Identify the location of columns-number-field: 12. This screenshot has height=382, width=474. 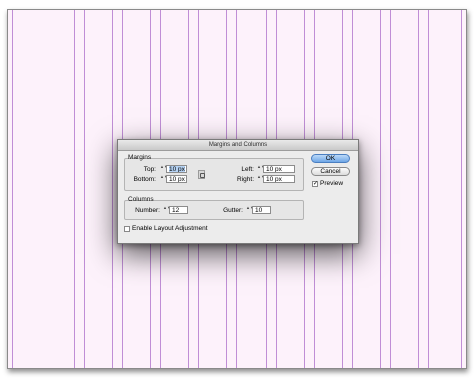
(178, 210).